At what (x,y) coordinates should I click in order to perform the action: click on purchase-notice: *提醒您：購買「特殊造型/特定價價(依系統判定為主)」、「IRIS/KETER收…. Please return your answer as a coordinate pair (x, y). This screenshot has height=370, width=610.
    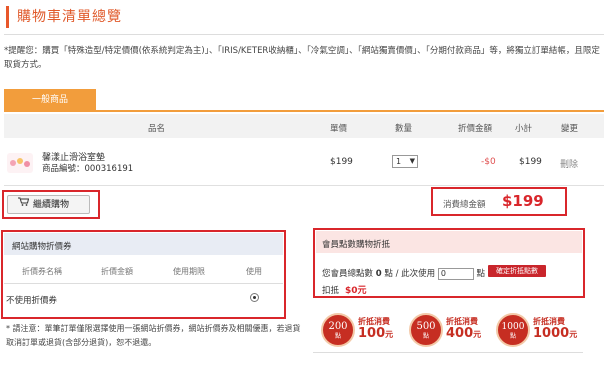
    Looking at the image, I should click on (302, 58).